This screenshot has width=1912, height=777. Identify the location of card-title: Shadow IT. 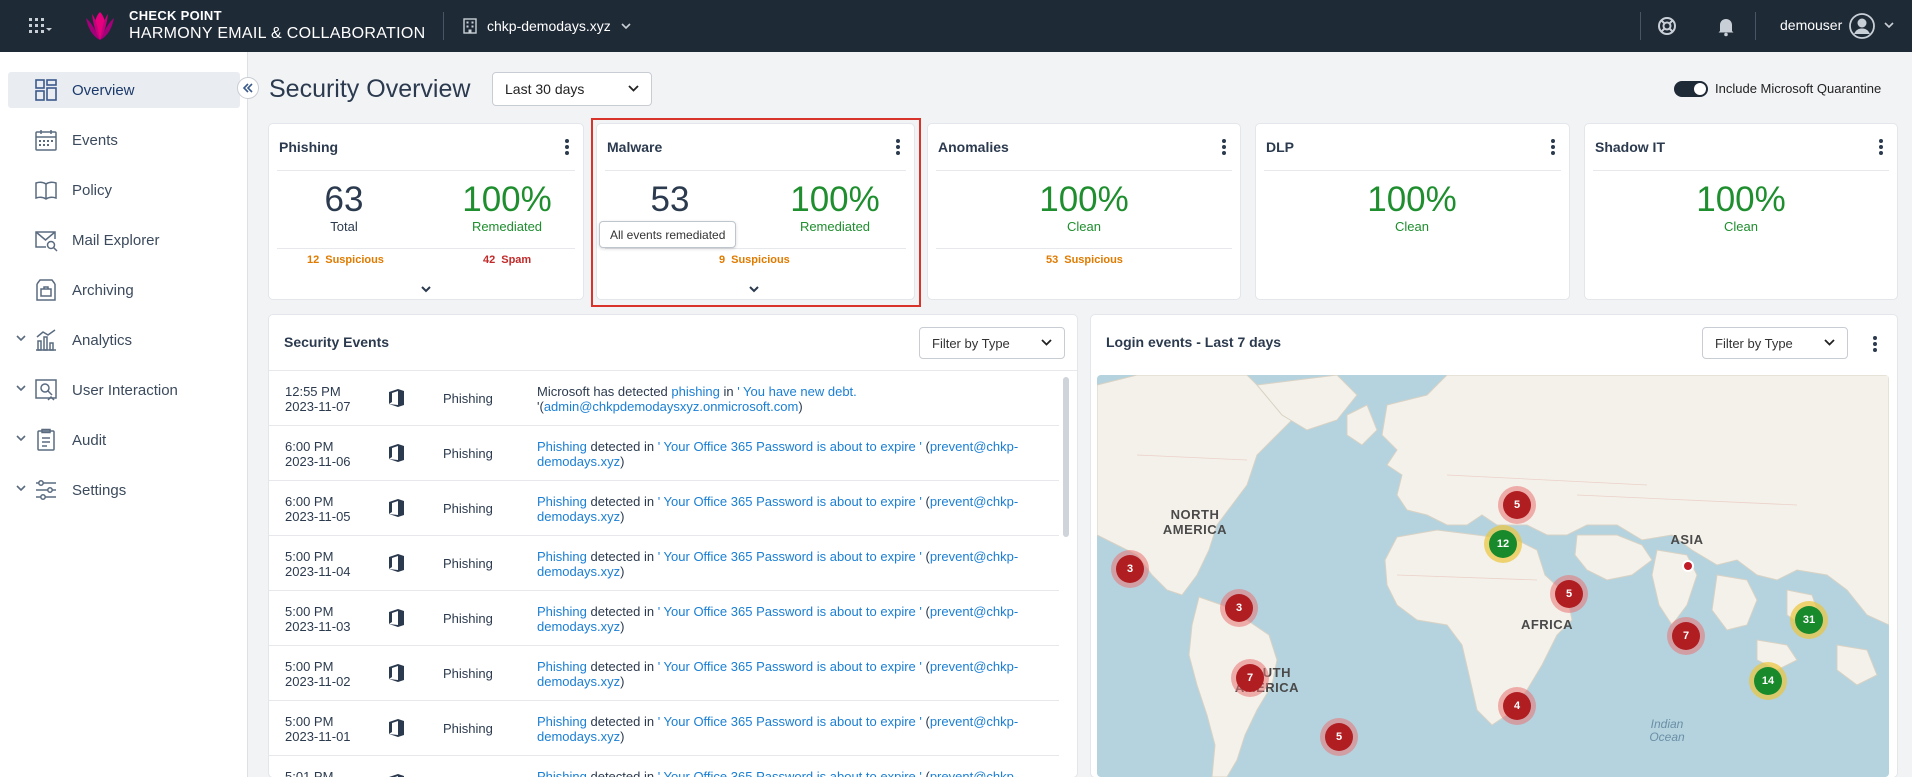
(1630, 147).